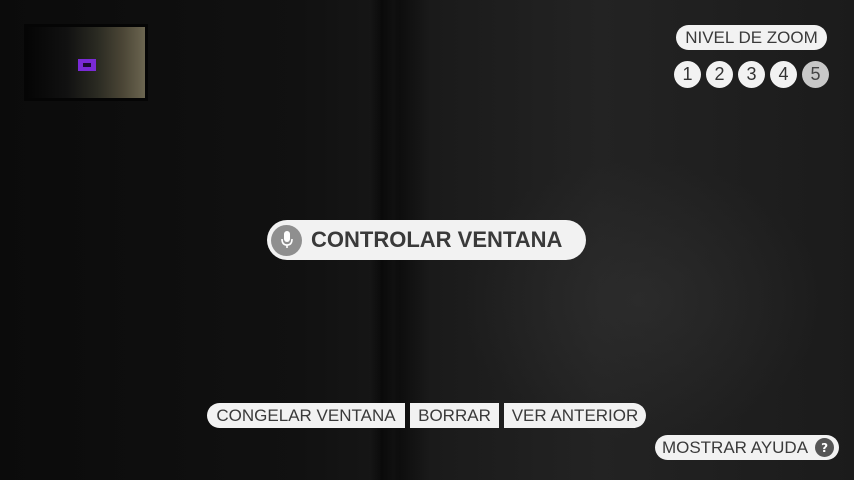 Image resolution: width=854 pixels, height=480 pixels. What do you see at coordinates (719, 74) in the screenshot?
I see `zoom-level-2: 2` at bounding box center [719, 74].